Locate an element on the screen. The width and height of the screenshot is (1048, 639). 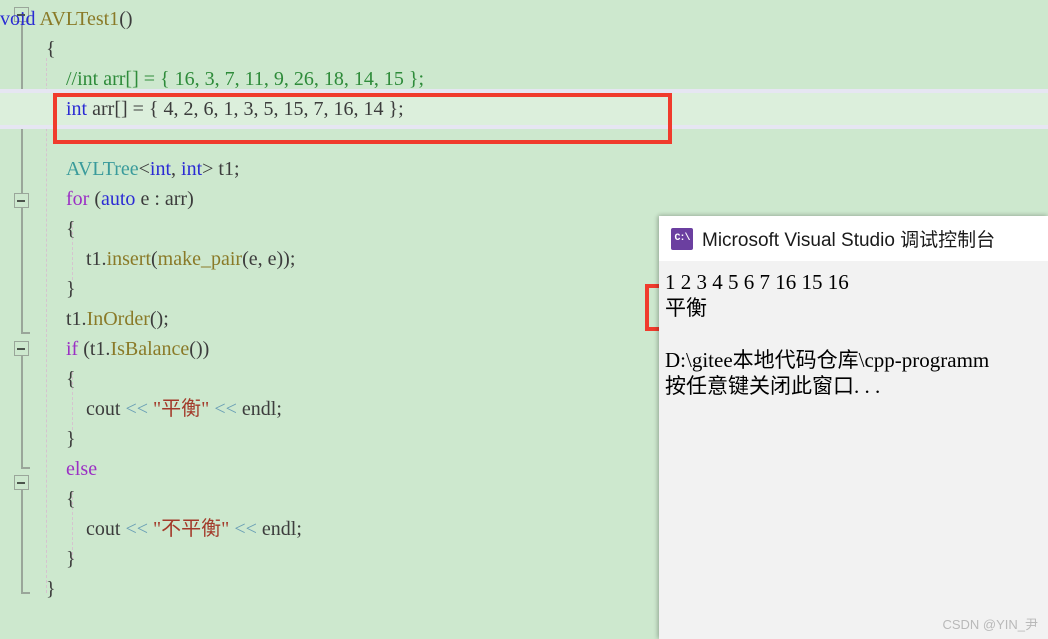
code-token: e : arr) is located at coordinates (164, 199).